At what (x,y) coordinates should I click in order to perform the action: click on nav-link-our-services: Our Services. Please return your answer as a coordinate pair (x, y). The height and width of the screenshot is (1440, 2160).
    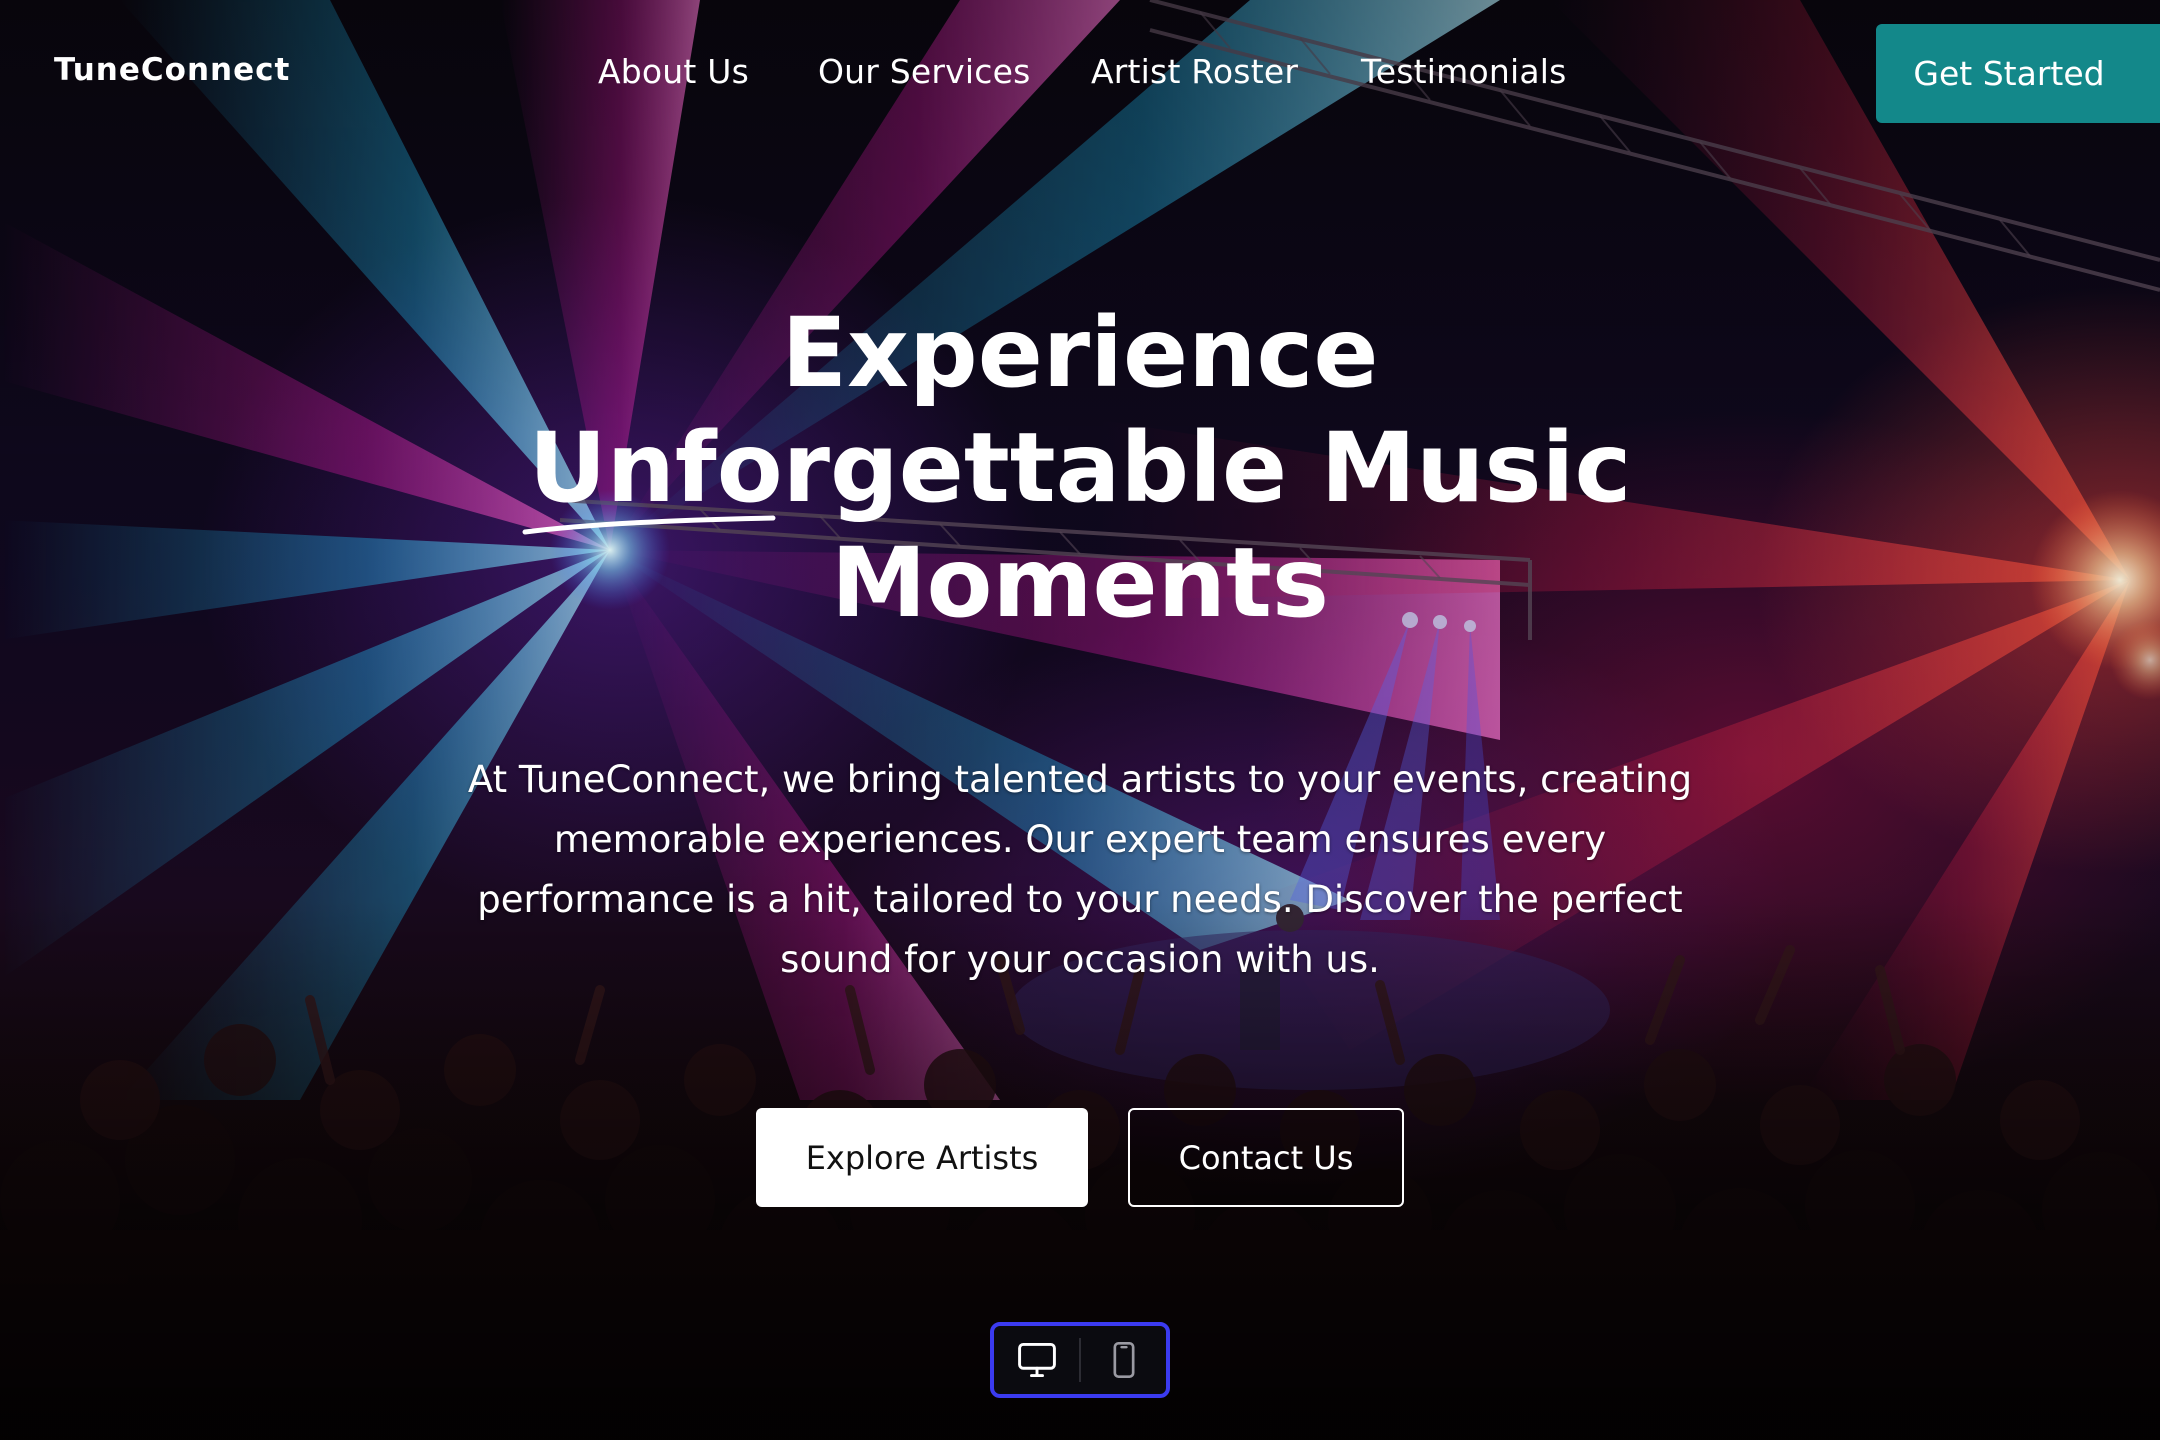
    Looking at the image, I should click on (924, 71).